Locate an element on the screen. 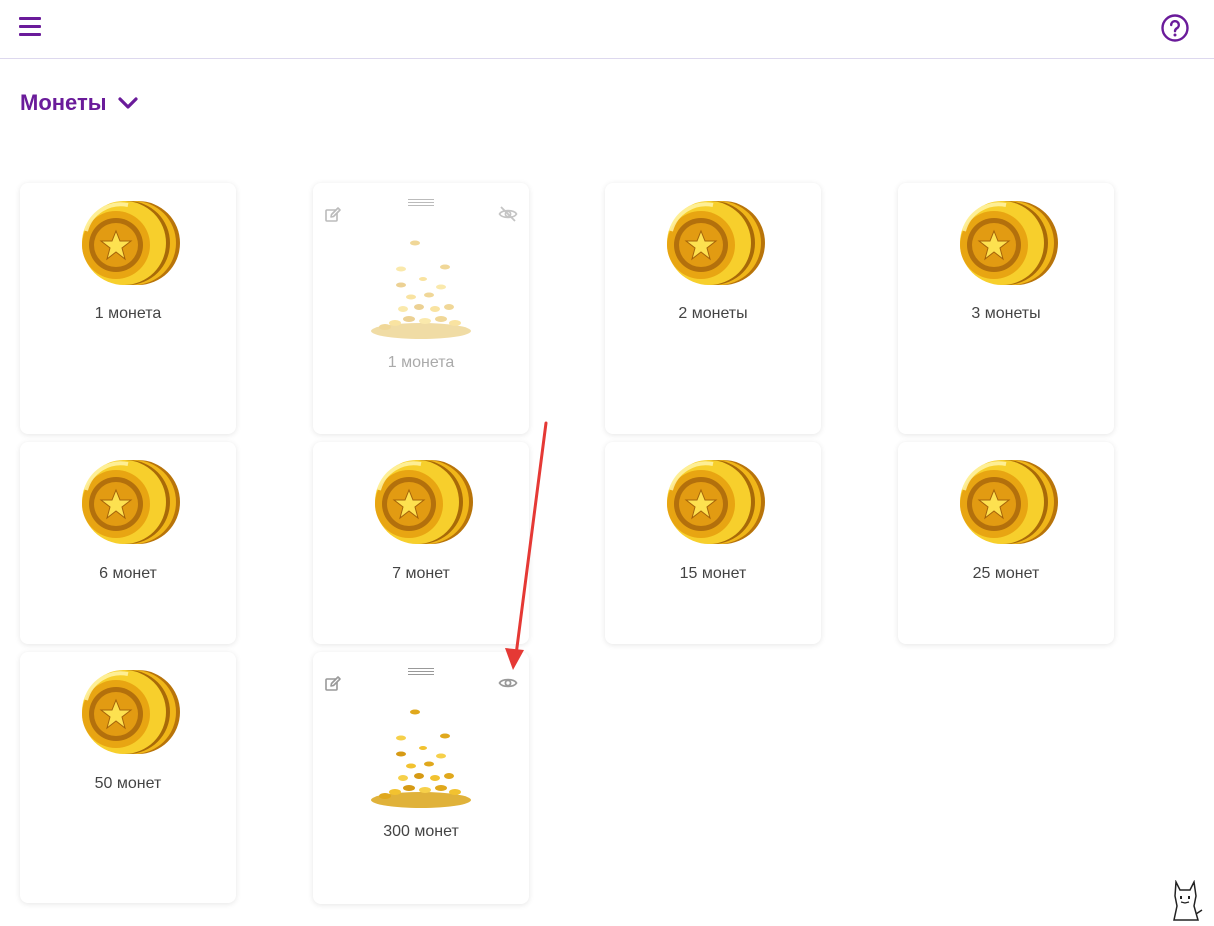  product-card: 2 монеты is located at coordinates (713, 308).